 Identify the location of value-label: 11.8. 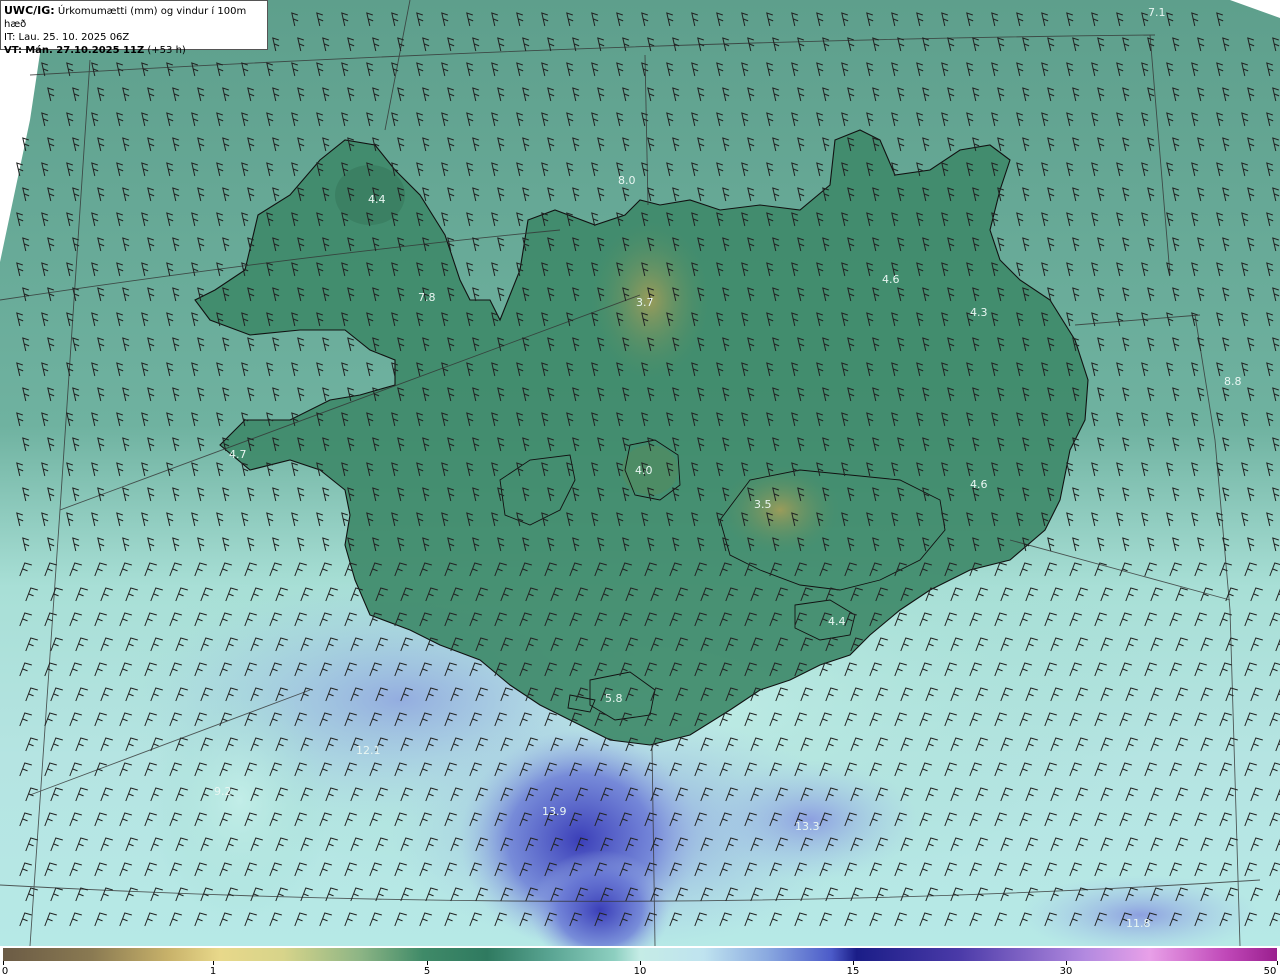
(1138, 923).